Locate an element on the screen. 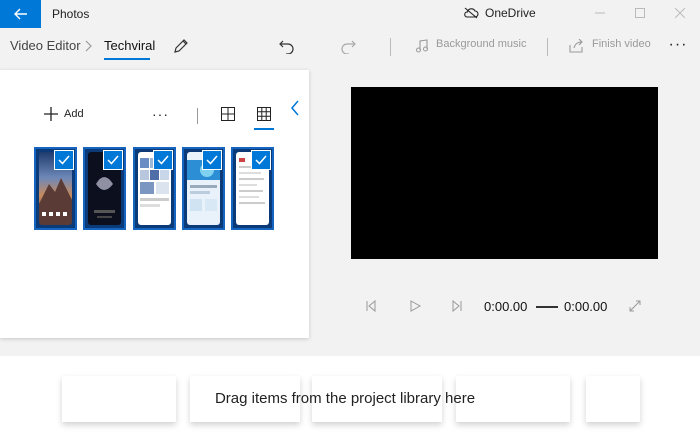  background-music-button: Background music is located at coordinates (481, 44).